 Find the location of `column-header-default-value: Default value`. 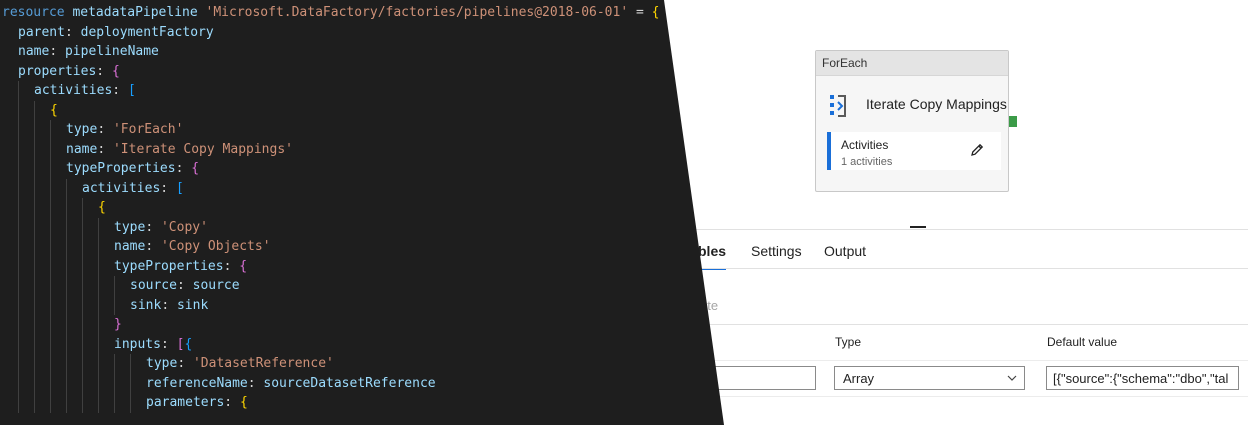

column-header-default-value: Default value is located at coordinates (1082, 342).